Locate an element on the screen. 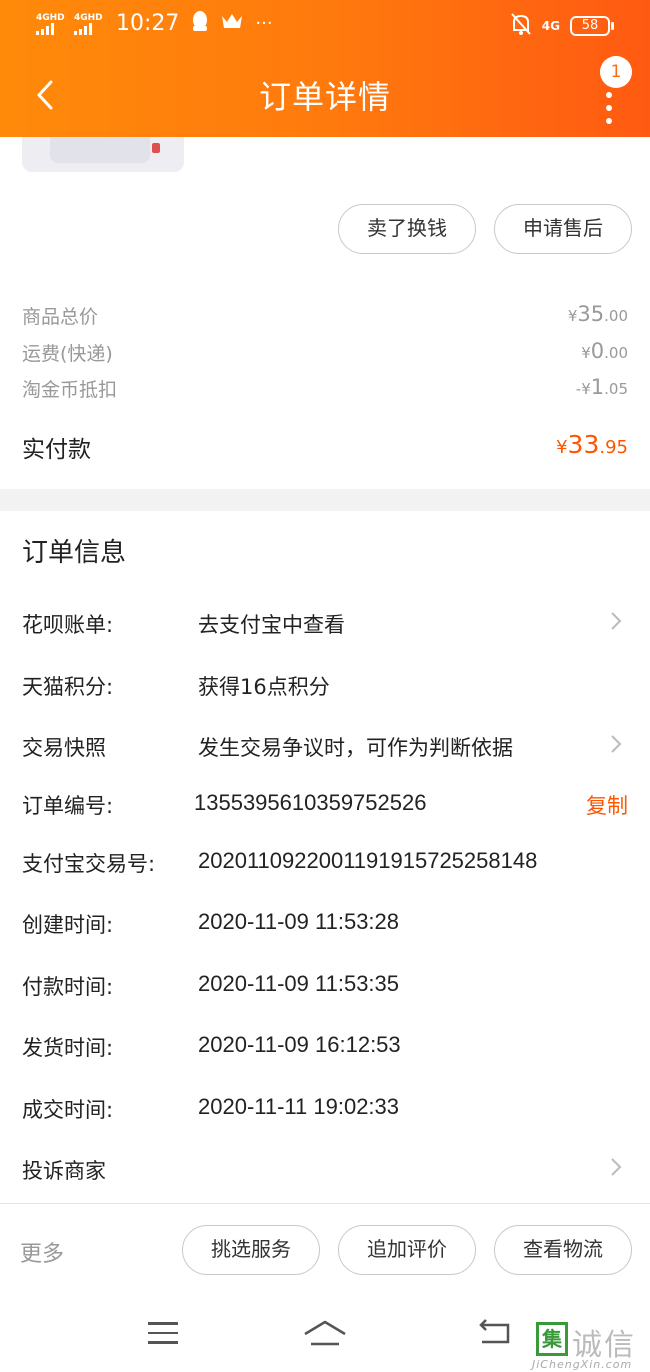 This screenshot has height=1372, width=650. home-icon is located at coordinates (325, 1333).